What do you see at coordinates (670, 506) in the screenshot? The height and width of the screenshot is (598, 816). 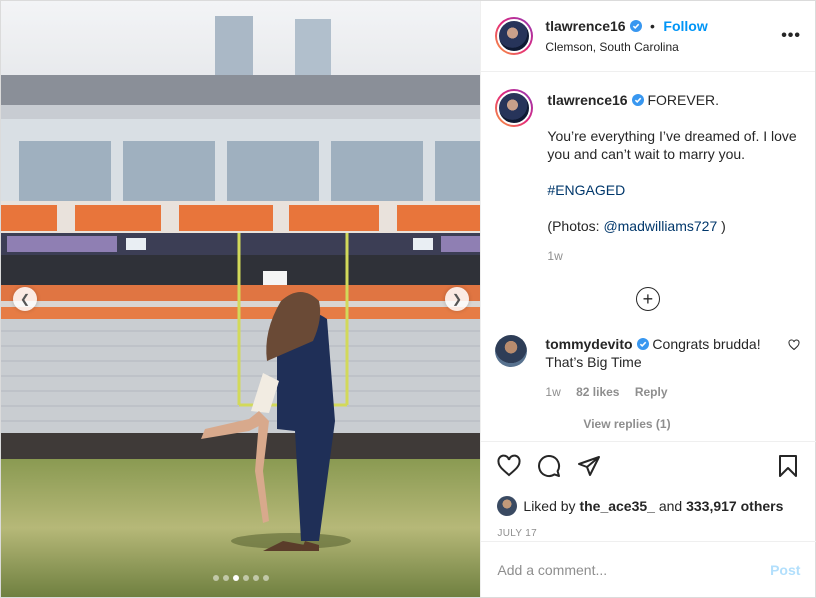 I see `likes-middle: and` at bounding box center [670, 506].